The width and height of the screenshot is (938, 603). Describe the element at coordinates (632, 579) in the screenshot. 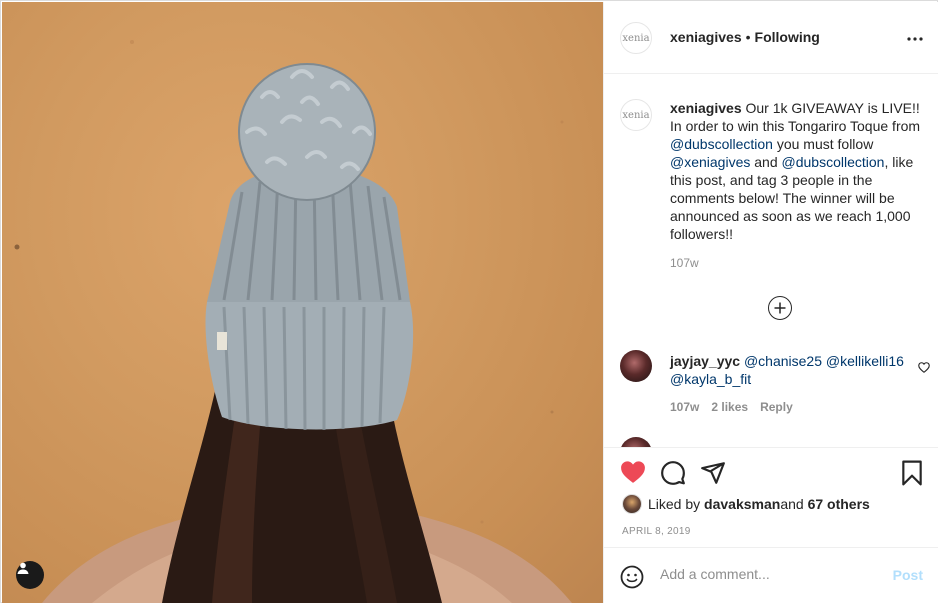

I see `emoji-smiley-icon` at that location.